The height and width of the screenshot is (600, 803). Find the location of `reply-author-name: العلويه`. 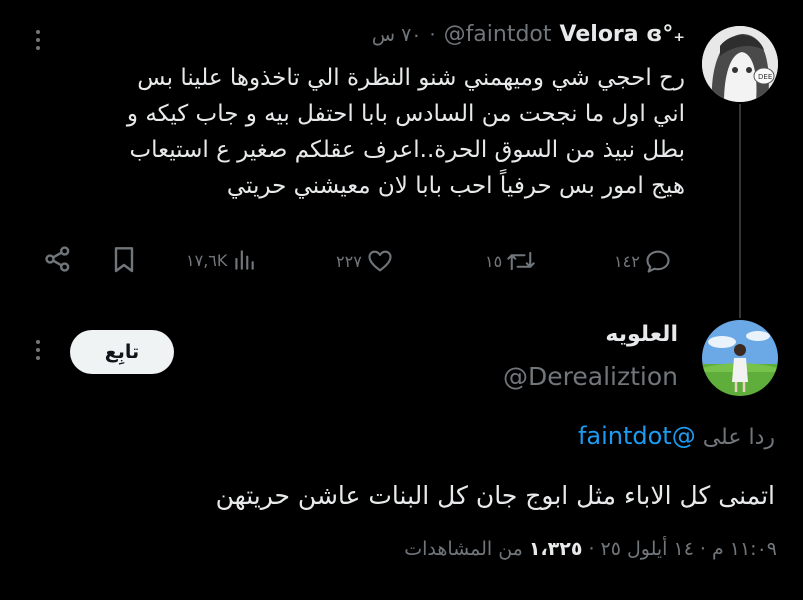

reply-author-name: العلويه is located at coordinates (641, 334).